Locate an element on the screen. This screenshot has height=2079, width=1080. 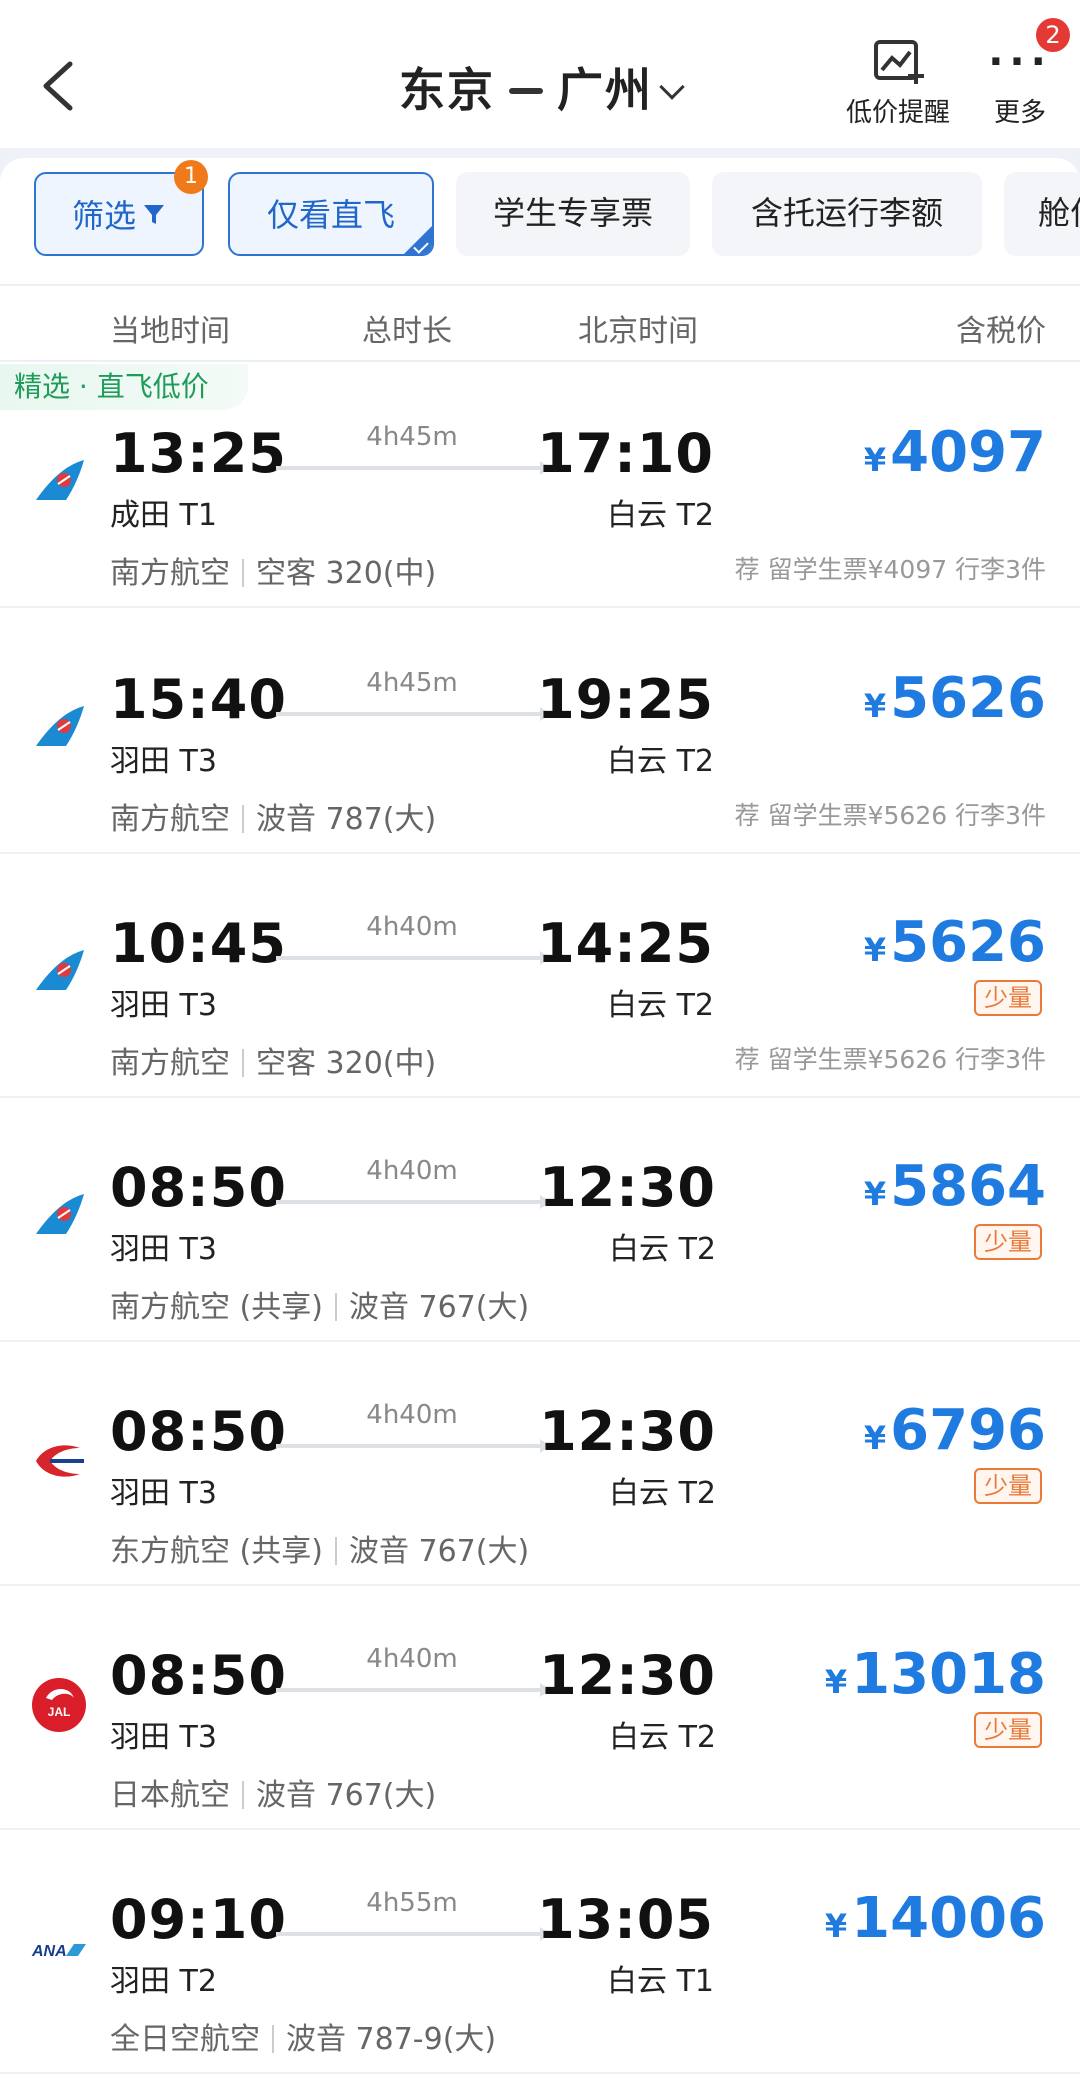
departure-time: 09:10 is located at coordinates (198, 1919).